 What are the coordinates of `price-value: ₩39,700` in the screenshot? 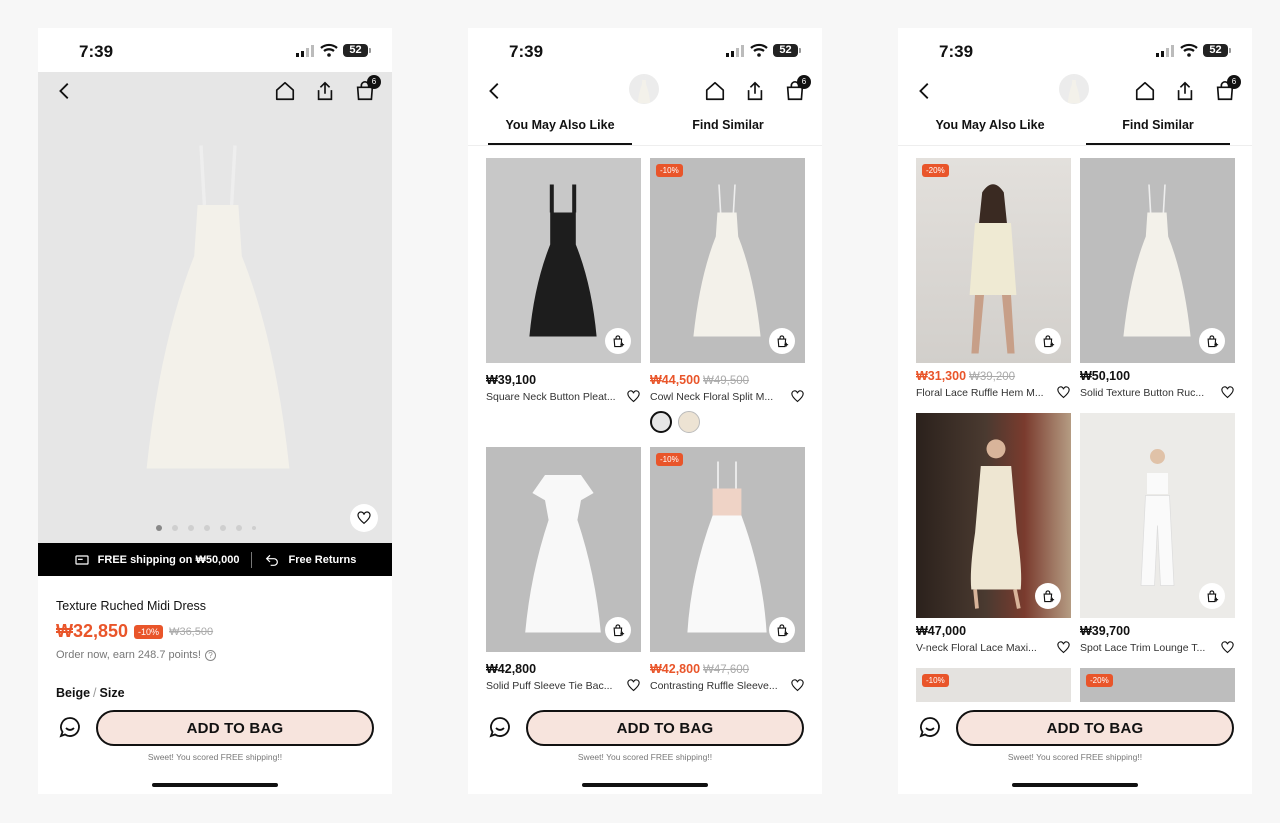 It's located at (1105, 631).